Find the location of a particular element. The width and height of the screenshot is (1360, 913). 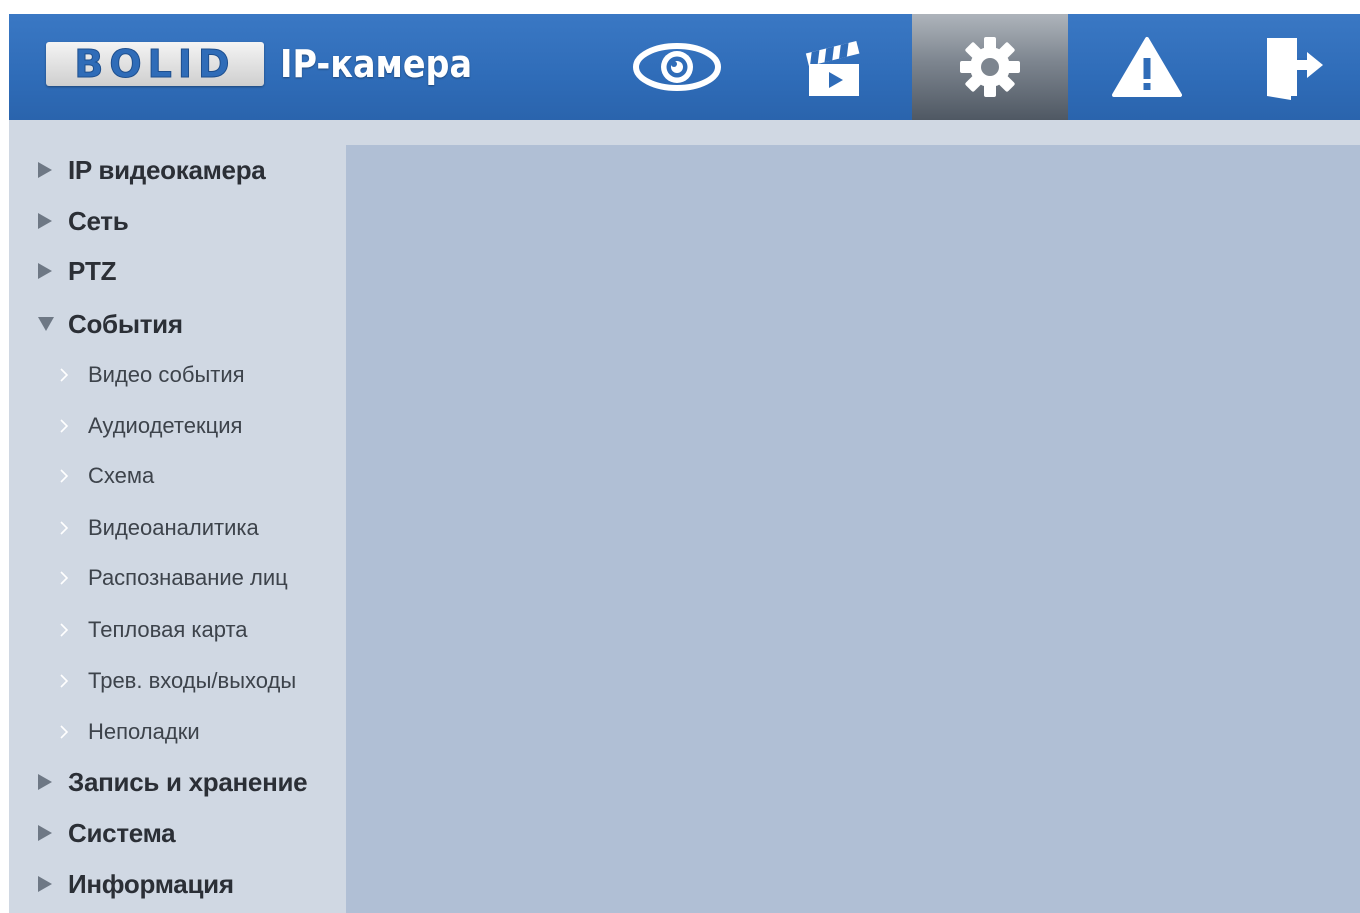

sidebar-item-network: Сеть is located at coordinates (83, 221).